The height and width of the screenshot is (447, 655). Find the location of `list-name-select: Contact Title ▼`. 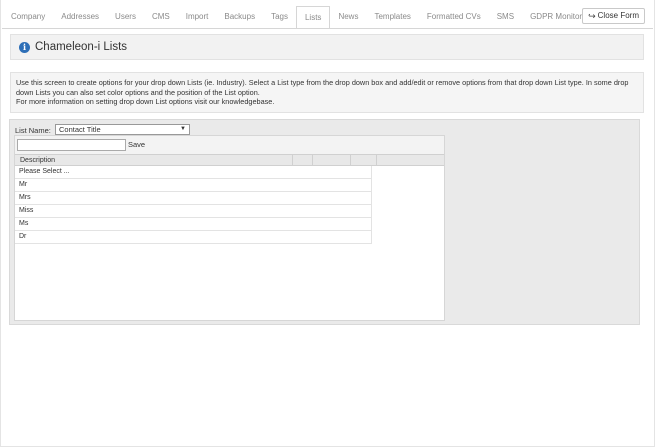

list-name-select: Contact Title ▼ is located at coordinates (122, 129).